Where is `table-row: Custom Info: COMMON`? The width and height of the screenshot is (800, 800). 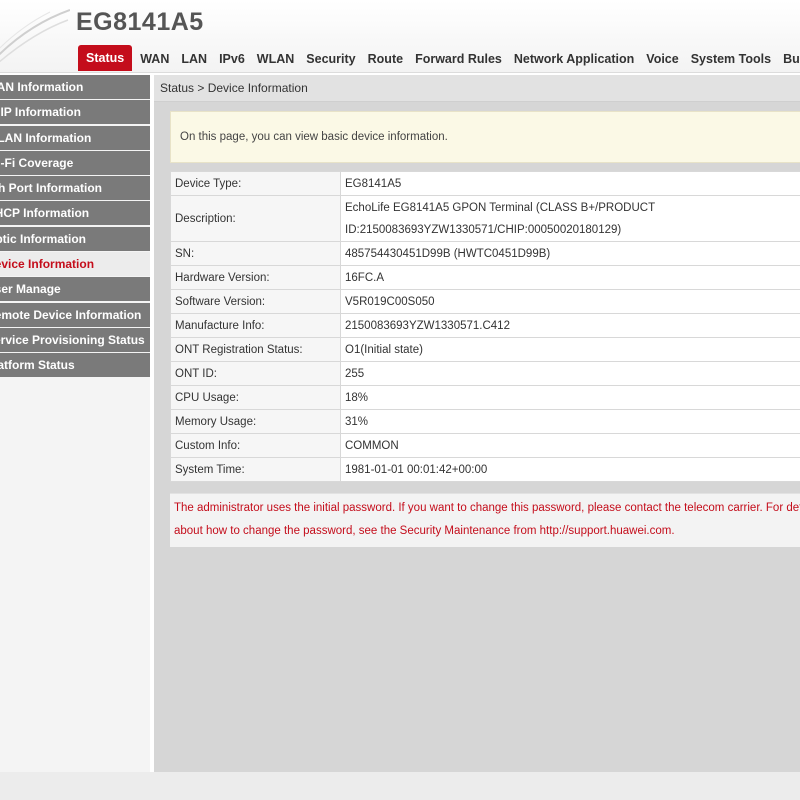
table-row: Custom Info: COMMON is located at coordinates (485, 445).